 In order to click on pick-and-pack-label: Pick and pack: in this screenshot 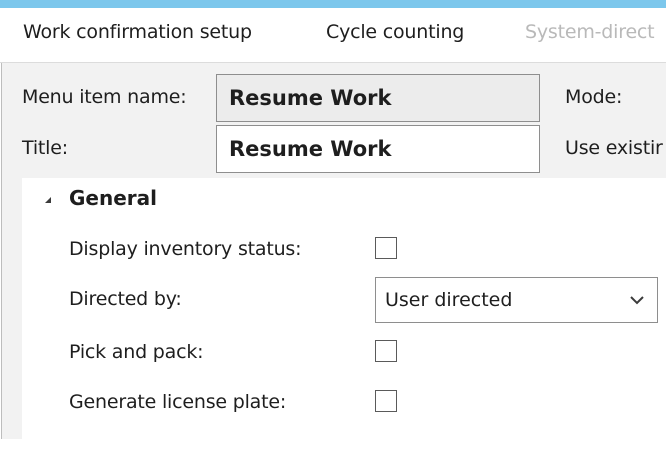, I will do `click(136, 352)`.